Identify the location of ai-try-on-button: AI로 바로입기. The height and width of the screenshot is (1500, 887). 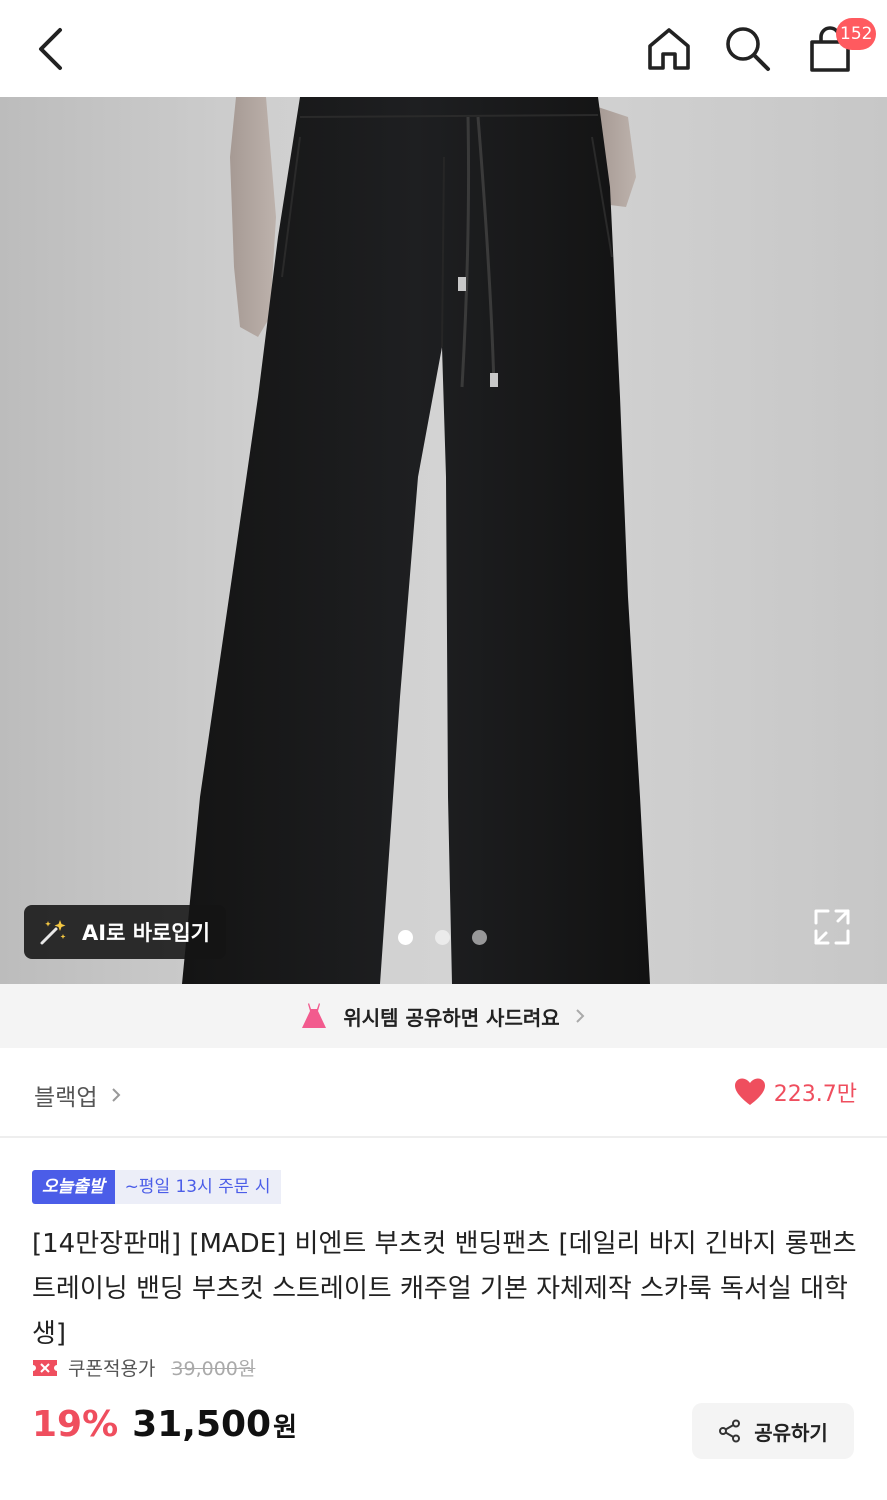
(125, 932).